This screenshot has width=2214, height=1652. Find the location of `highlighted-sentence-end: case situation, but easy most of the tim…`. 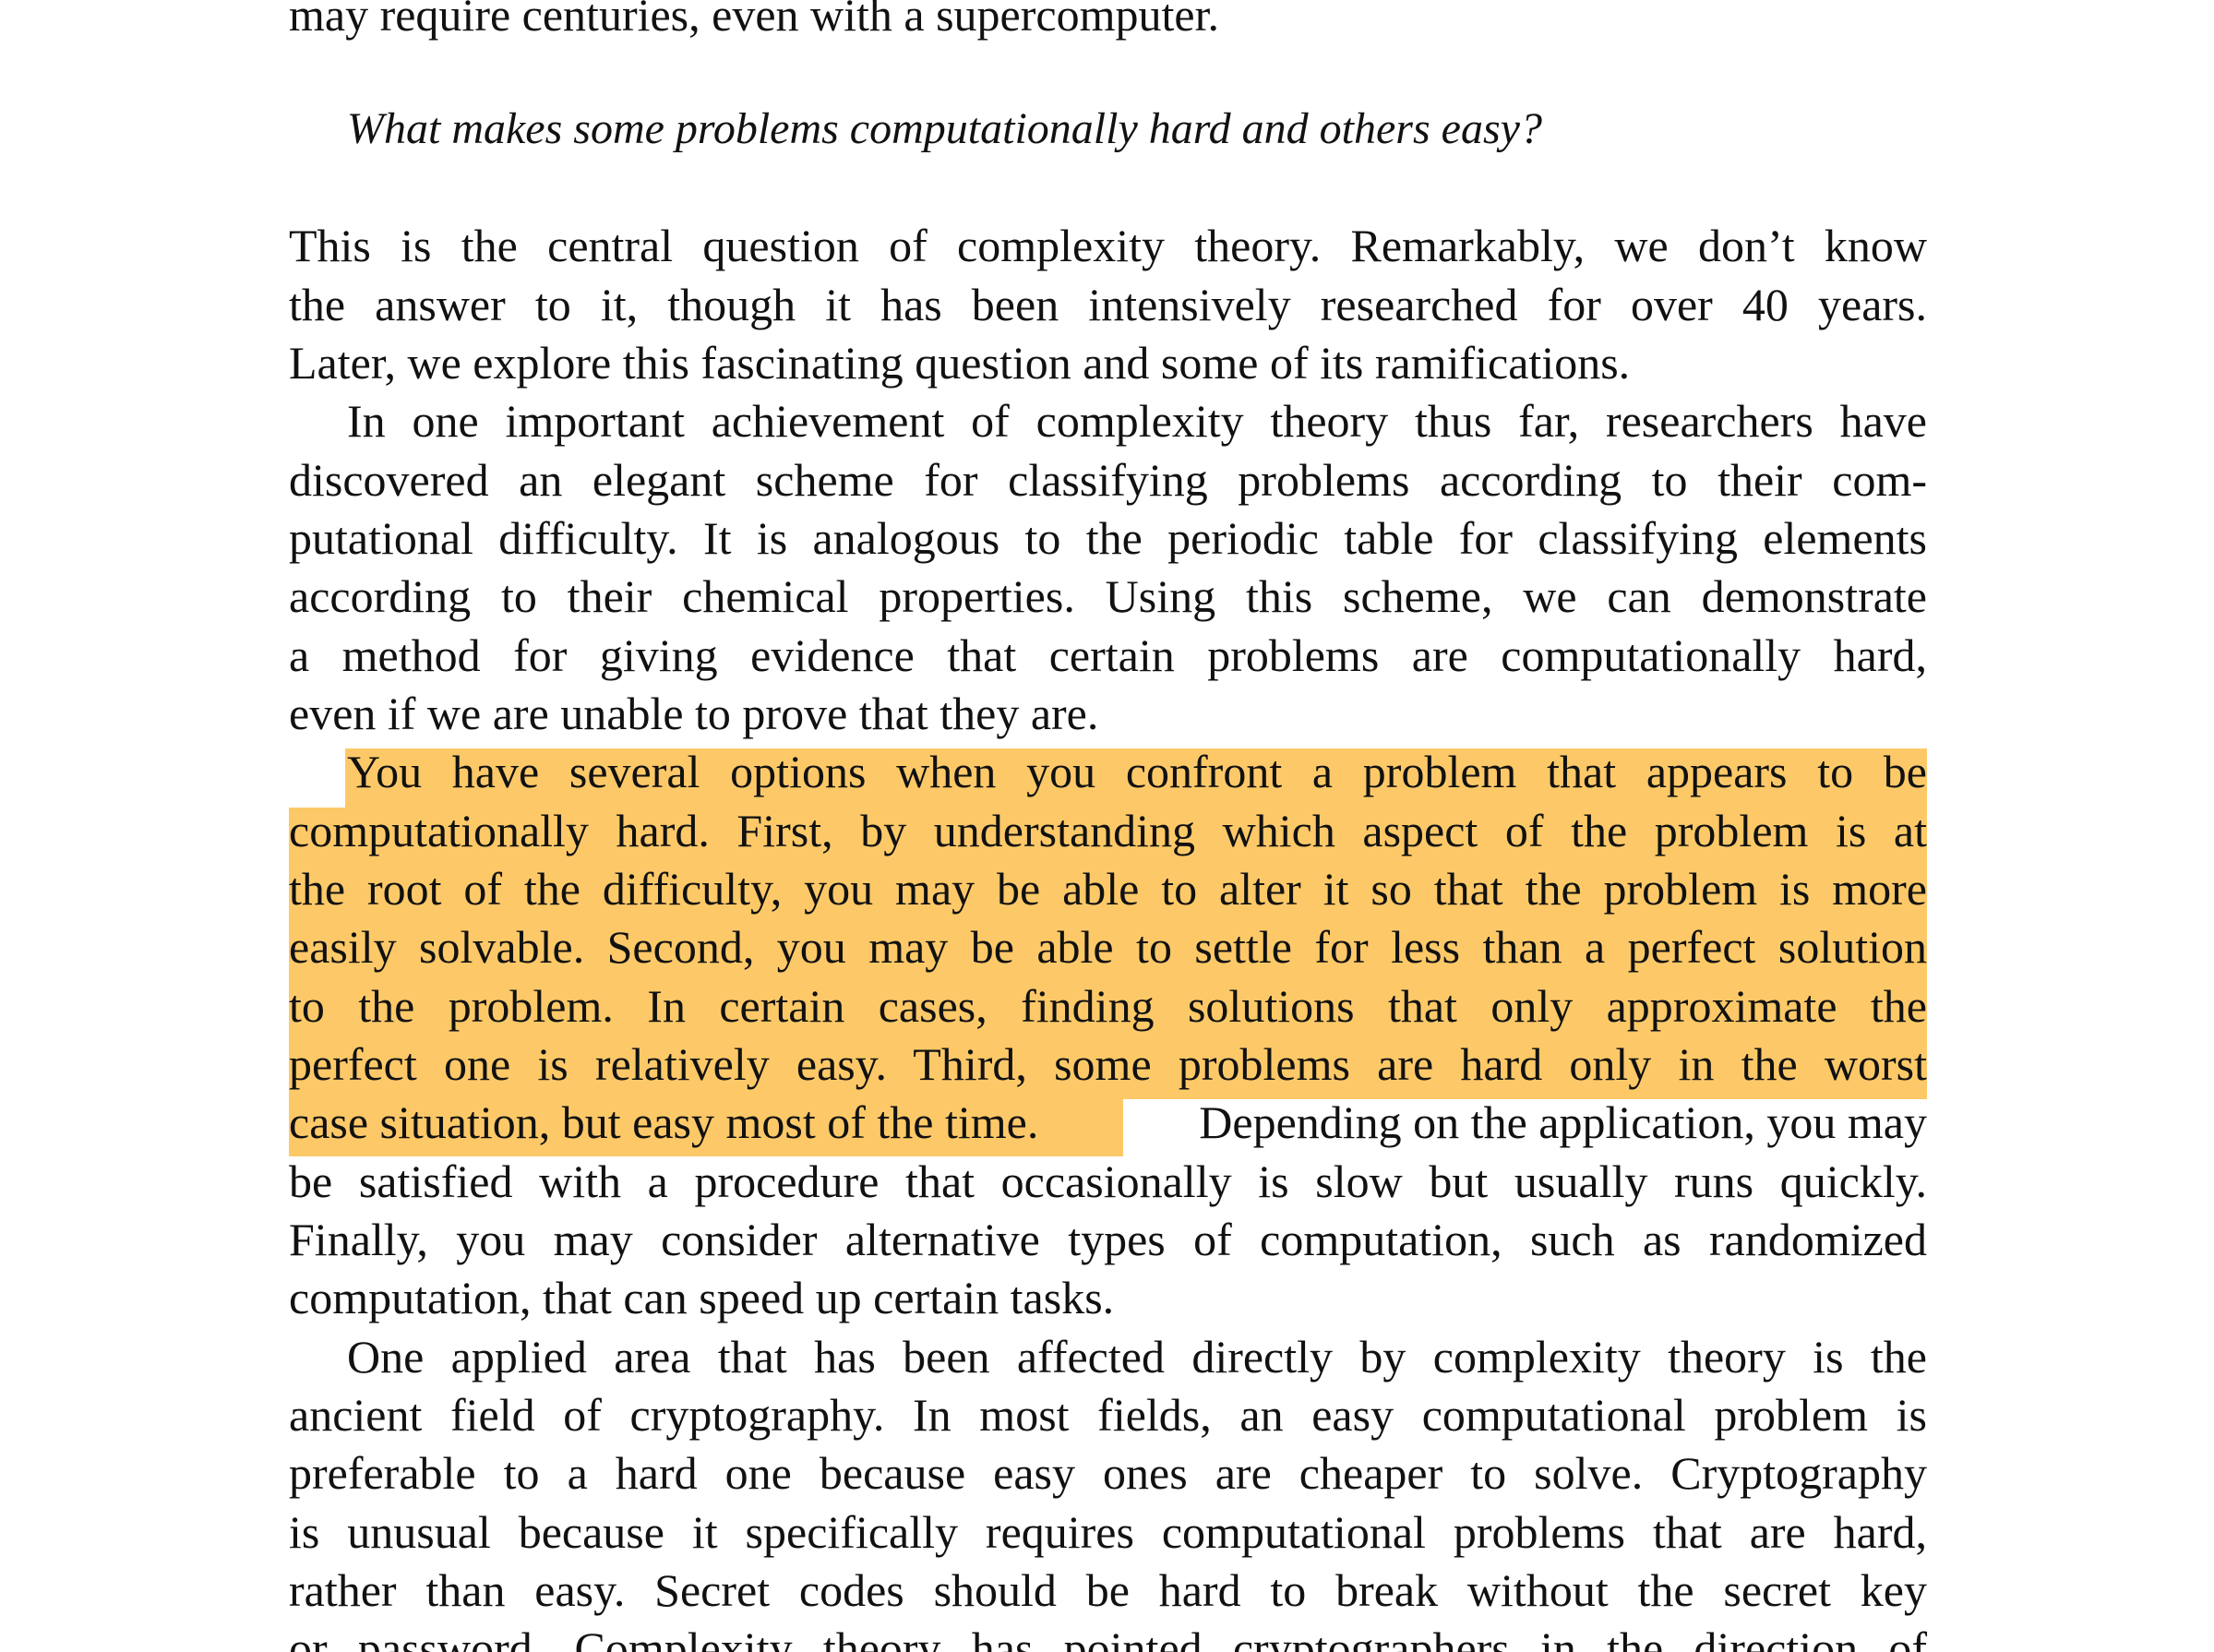

highlighted-sentence-end: case situation, but easy most of the tim… is located at coordinates (664, 1122).